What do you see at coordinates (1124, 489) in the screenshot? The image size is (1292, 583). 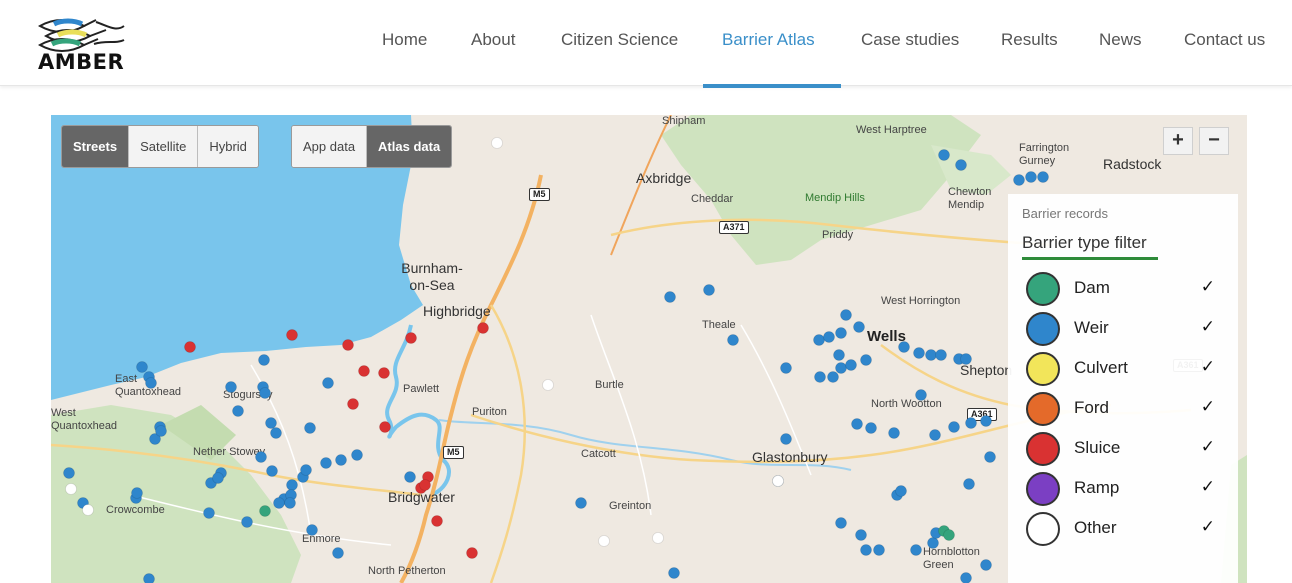 I see `filter-row-ramp: Ramp ✓` at bounding box center [1124, 489].